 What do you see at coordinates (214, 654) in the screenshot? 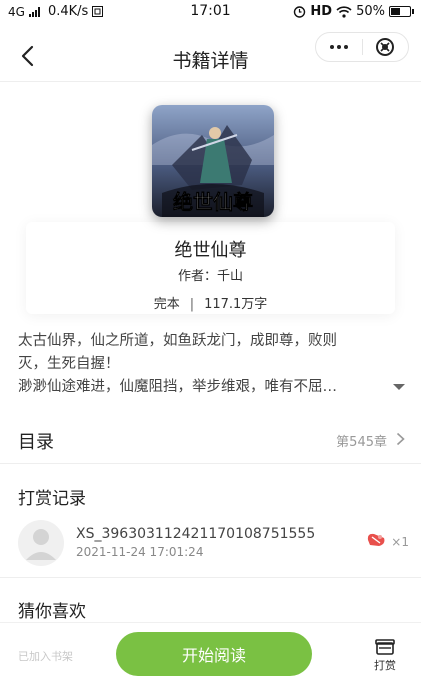
I see `start-reading-button: 开始阅读` at bounding box center [214, 654].